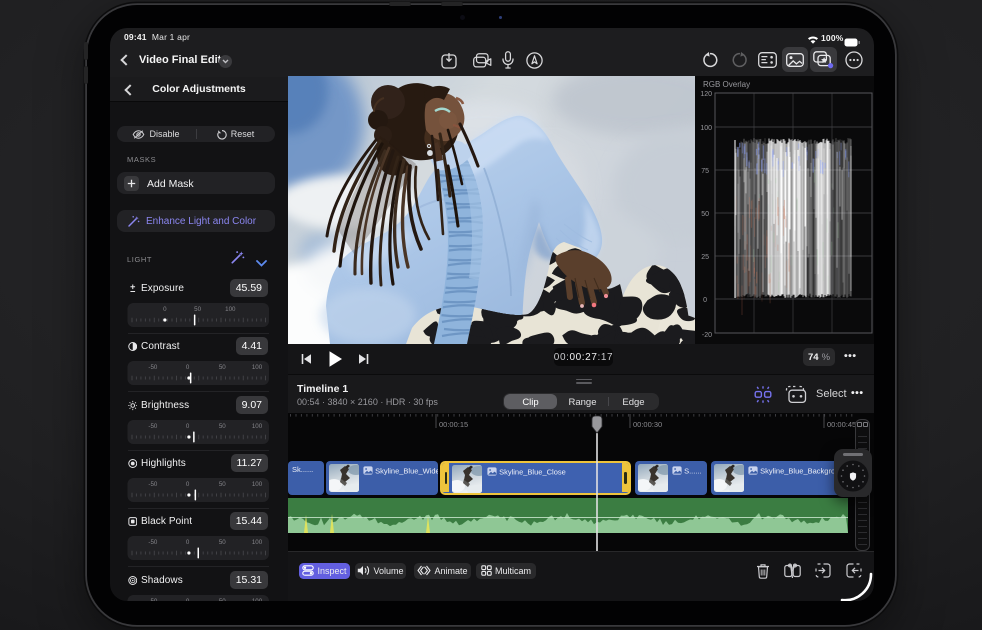 This screenshot has height=630, width=982. I want to click on svg-text: 00:00:45, so click(841, 424).